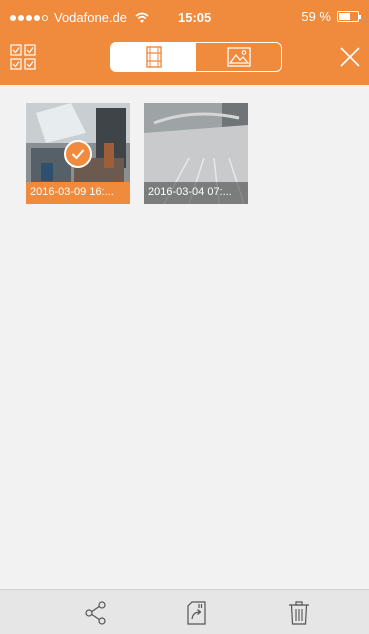 The image size is (369, 634). I want to click on selected-check-icon, so click(78, 154).